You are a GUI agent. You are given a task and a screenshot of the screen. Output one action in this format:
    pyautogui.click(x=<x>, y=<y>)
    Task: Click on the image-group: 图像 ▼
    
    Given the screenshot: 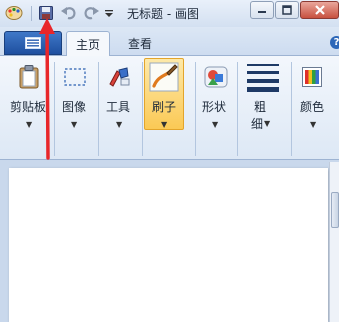 What is the action you would take?
    pyautogui.click(x=76, y=108)
    